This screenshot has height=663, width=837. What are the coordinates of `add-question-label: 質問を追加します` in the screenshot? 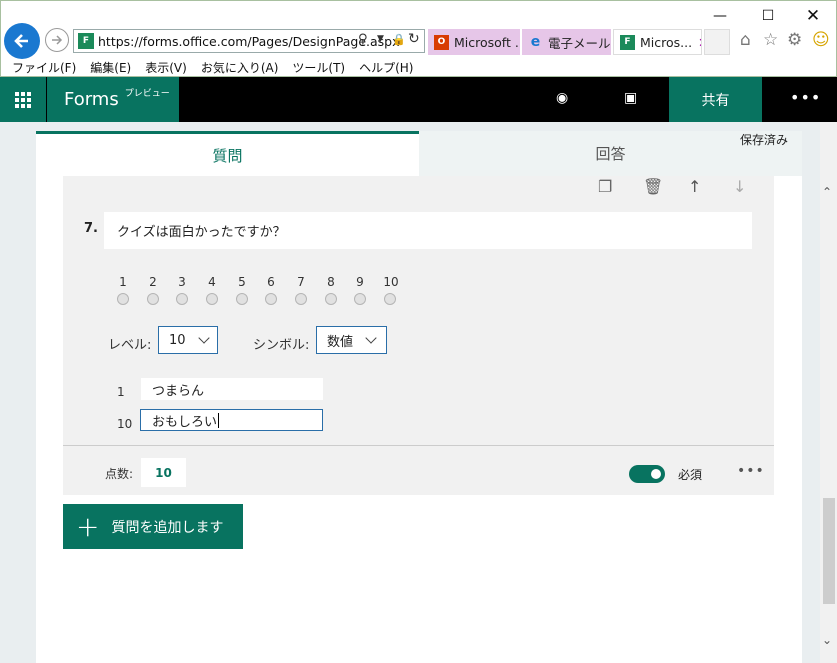 It's located at (167, 527).